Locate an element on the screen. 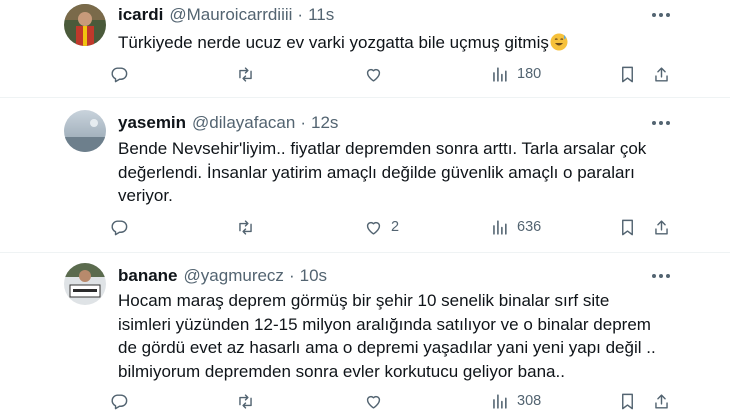 The width and height of the screenshot is (730, 420). sweat-smile-emoji is located at coordinates (559, 42).